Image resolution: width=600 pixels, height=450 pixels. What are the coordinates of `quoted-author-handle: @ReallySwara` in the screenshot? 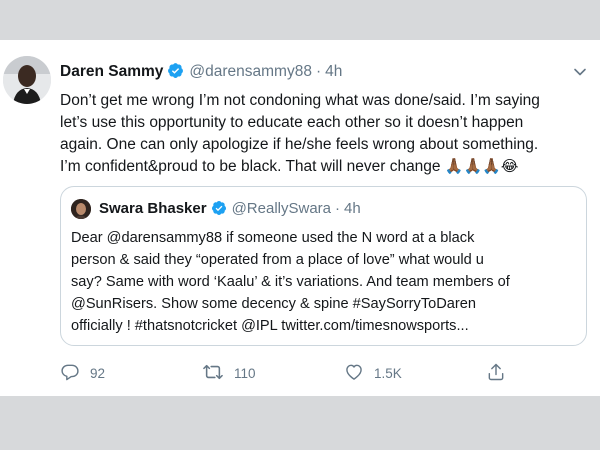 It's located at (281, 208).